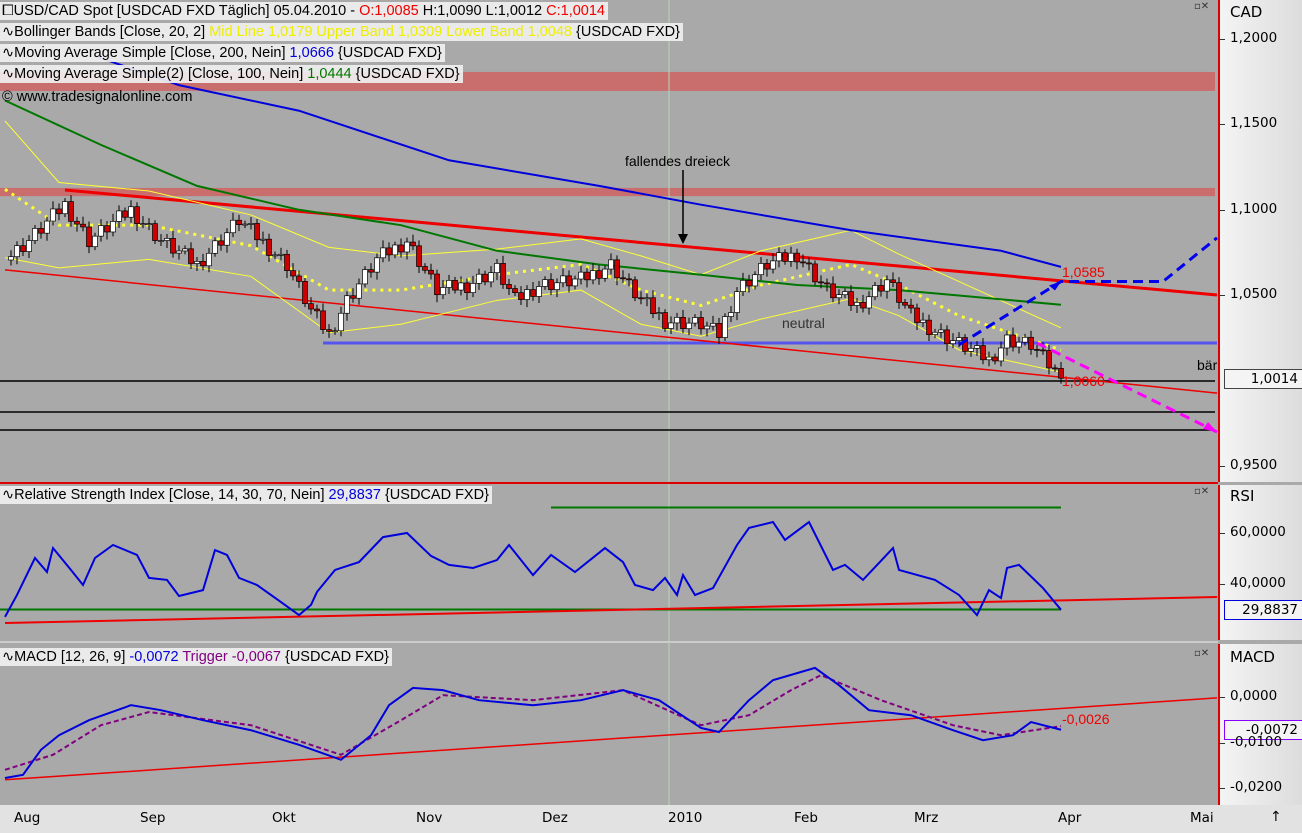  What do you see at coordinates (512, 11) in the screenshot?
I see `low-value: L:1,0012` at bounding box center [512, 11].